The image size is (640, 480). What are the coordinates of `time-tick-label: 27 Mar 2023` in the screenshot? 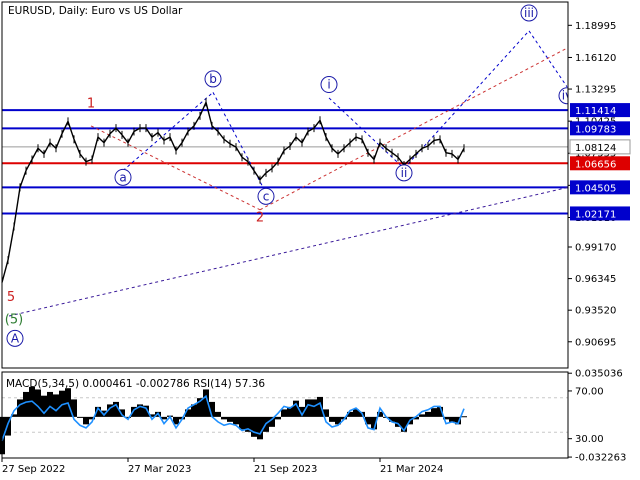 It's located at (159, 469).